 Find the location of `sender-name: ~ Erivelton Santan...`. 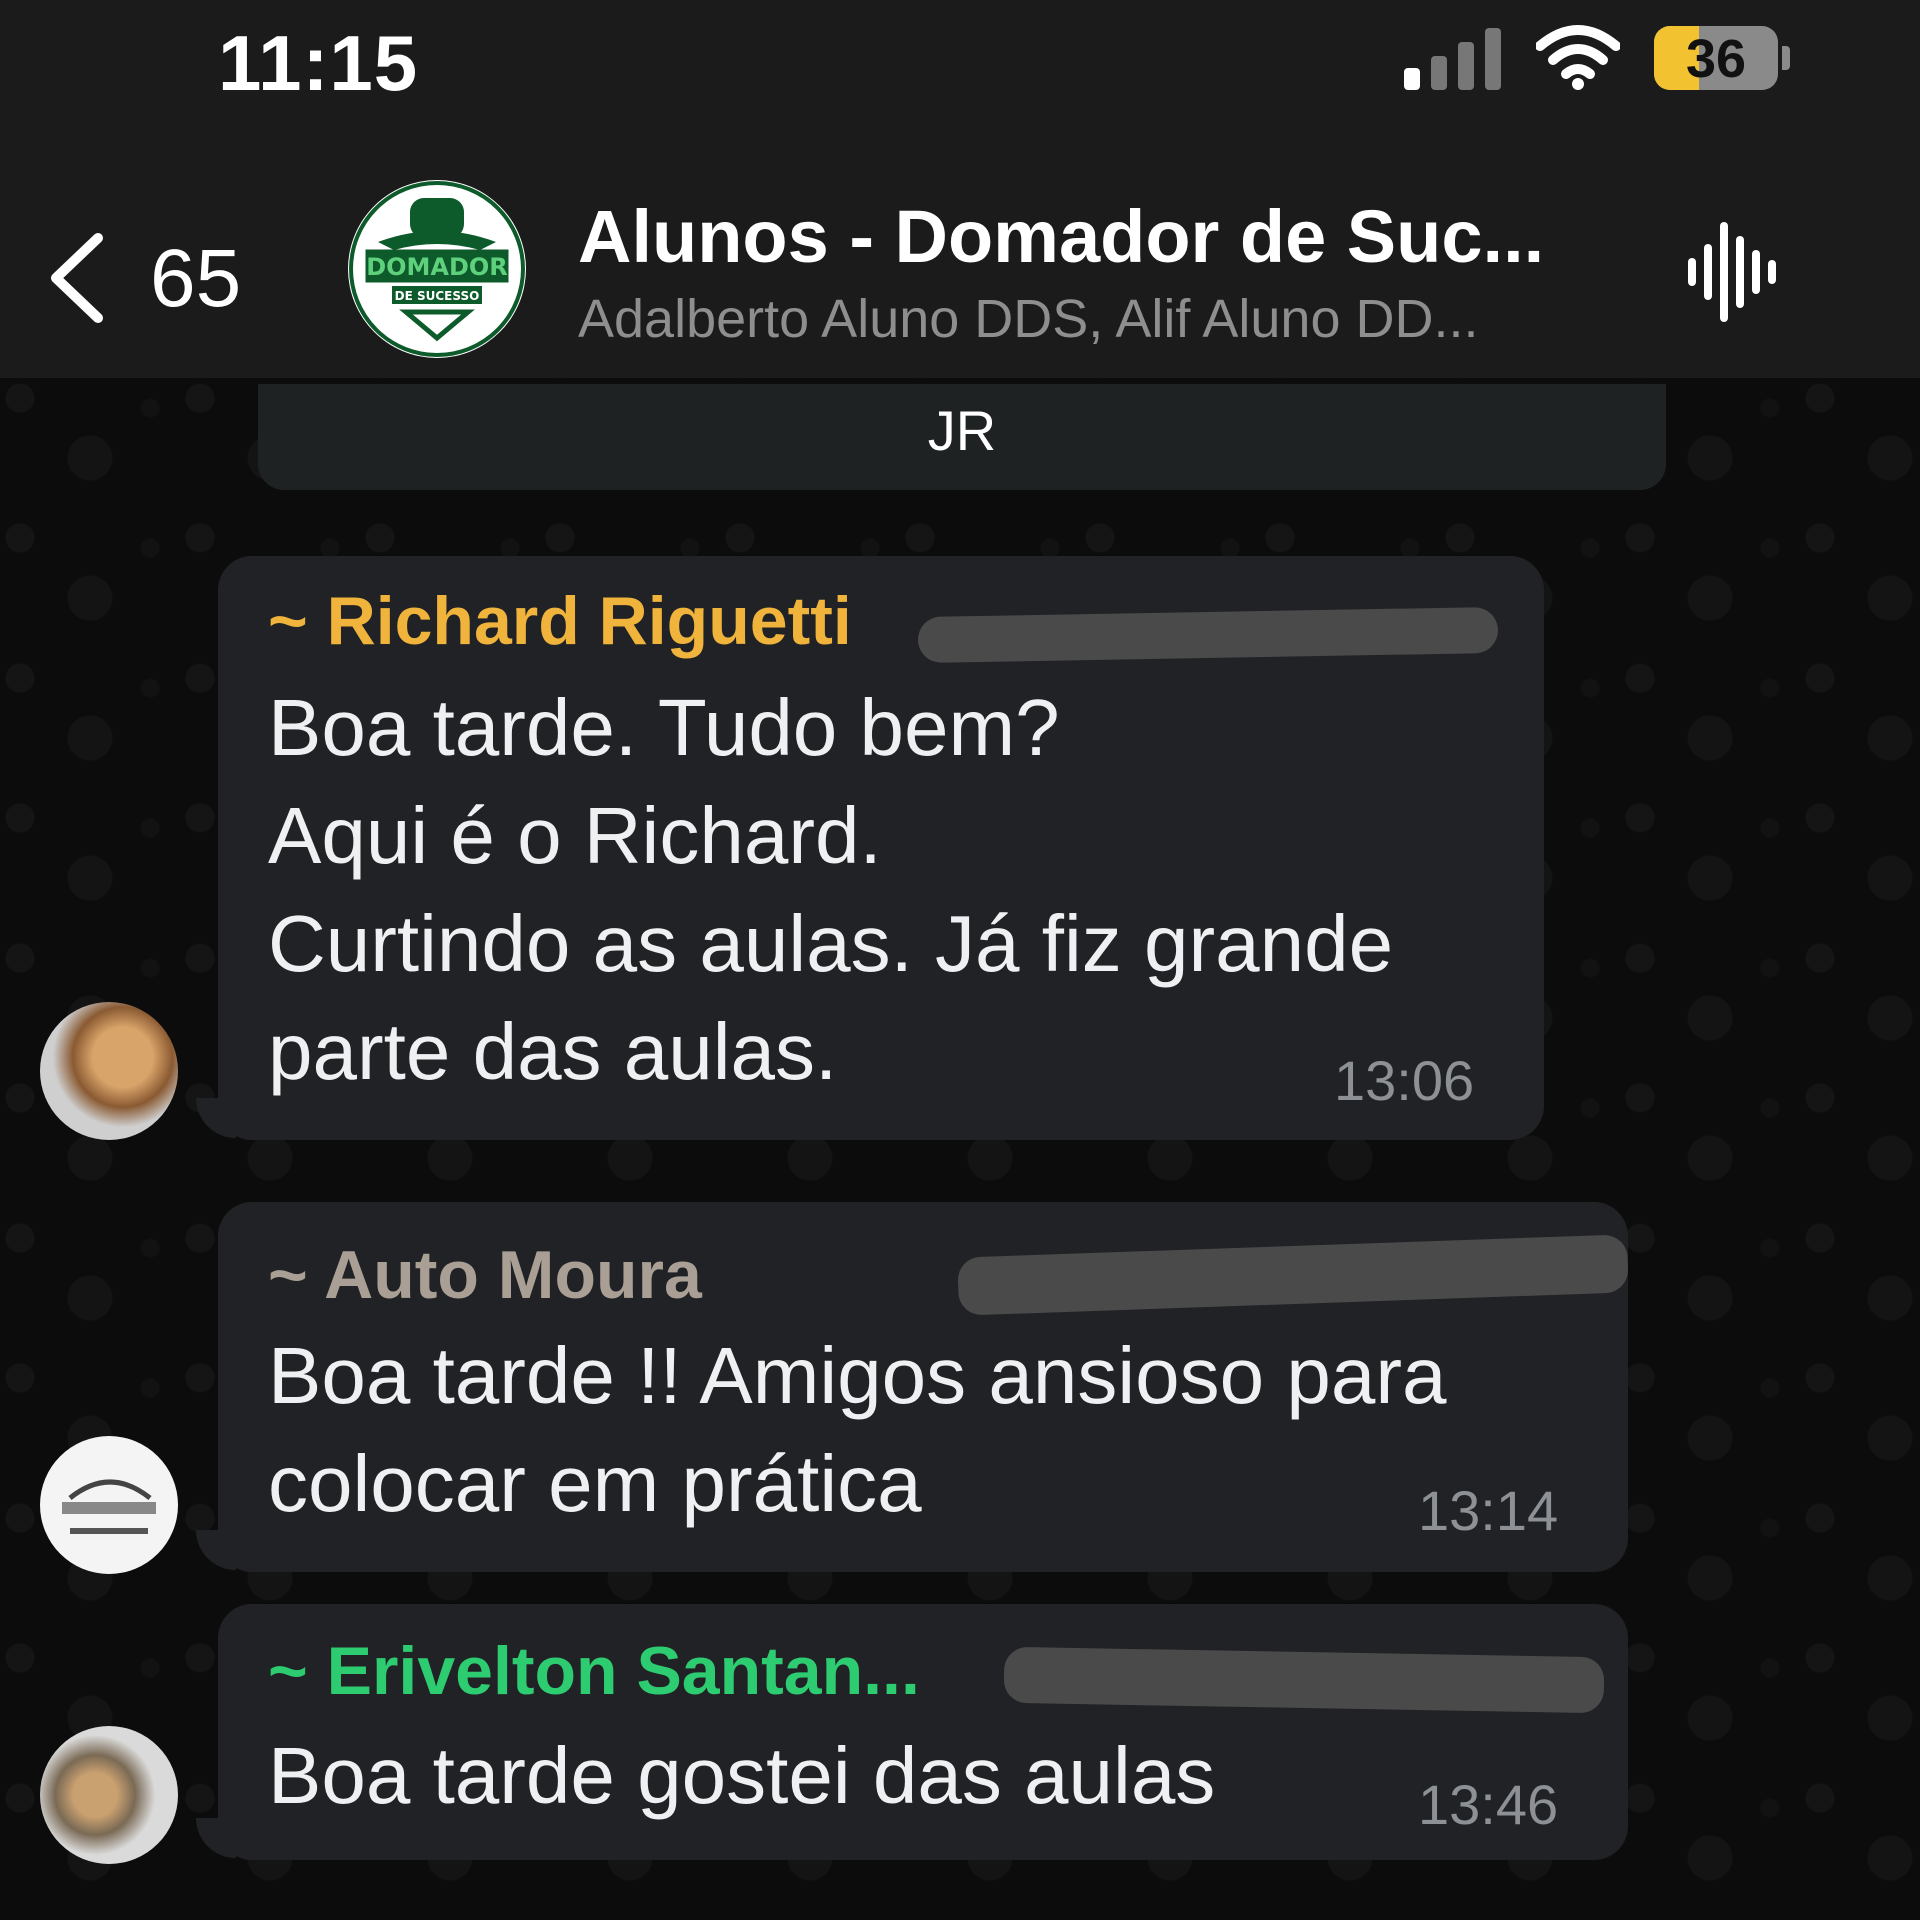

sender-name: ~ Erivelton Santan... is located at coordinates (594, 1671).